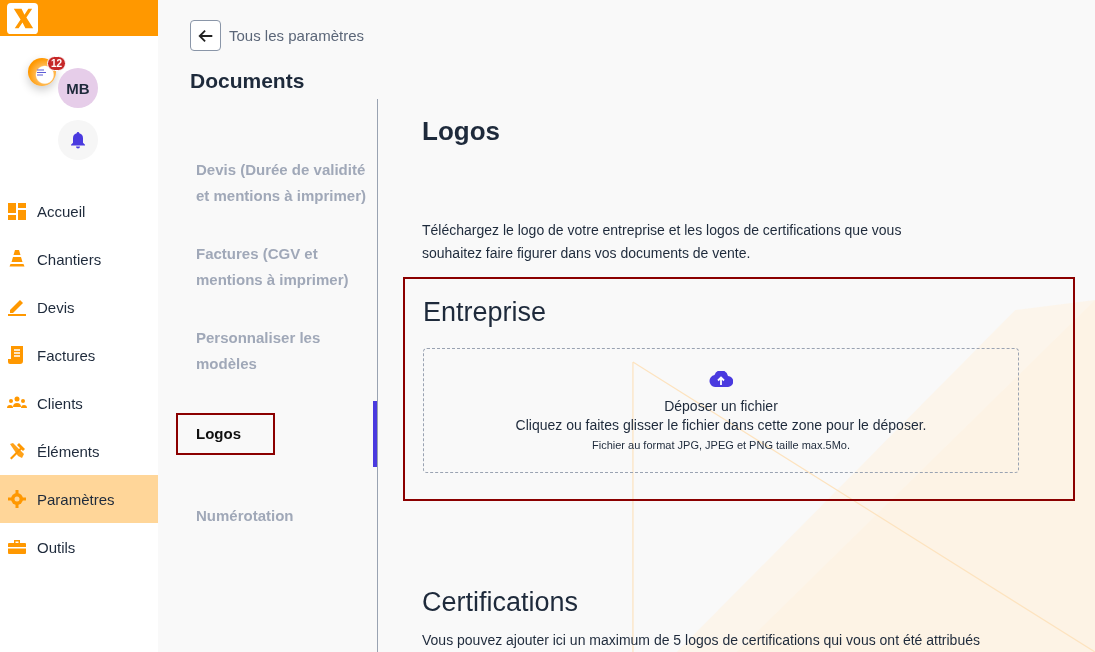  What do you see at coordinates (79, 355) in the screenshot?
I see `sidebar-item: Factures` at bounding box center [79, 355].